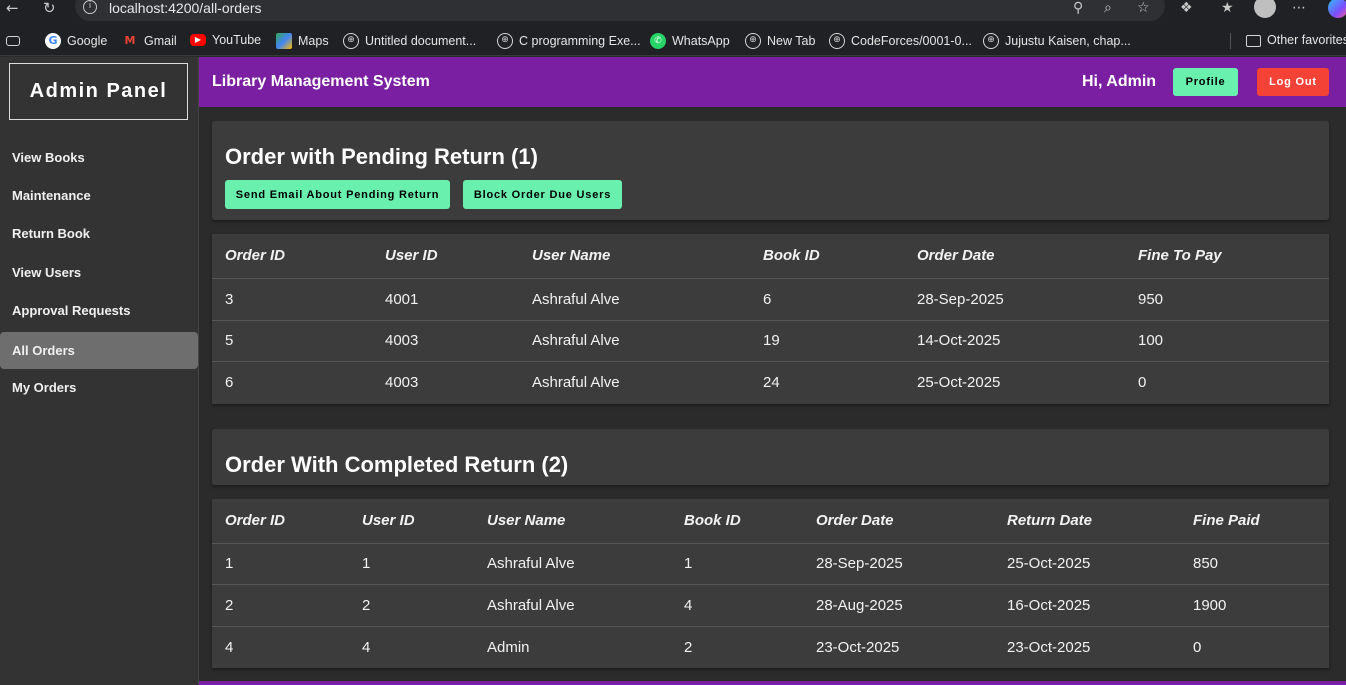  Describe the element at coordinates (898, 521) in the screenshot. I see `column-header: Order Date` at that location.